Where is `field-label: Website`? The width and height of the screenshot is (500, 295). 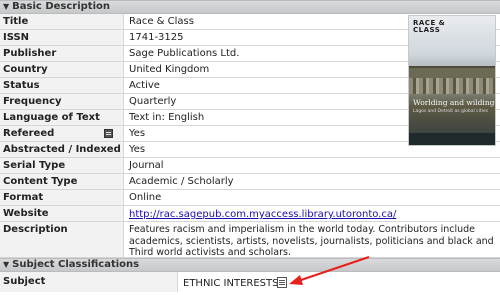 field-label: Website is located at coordinates (62, 213).